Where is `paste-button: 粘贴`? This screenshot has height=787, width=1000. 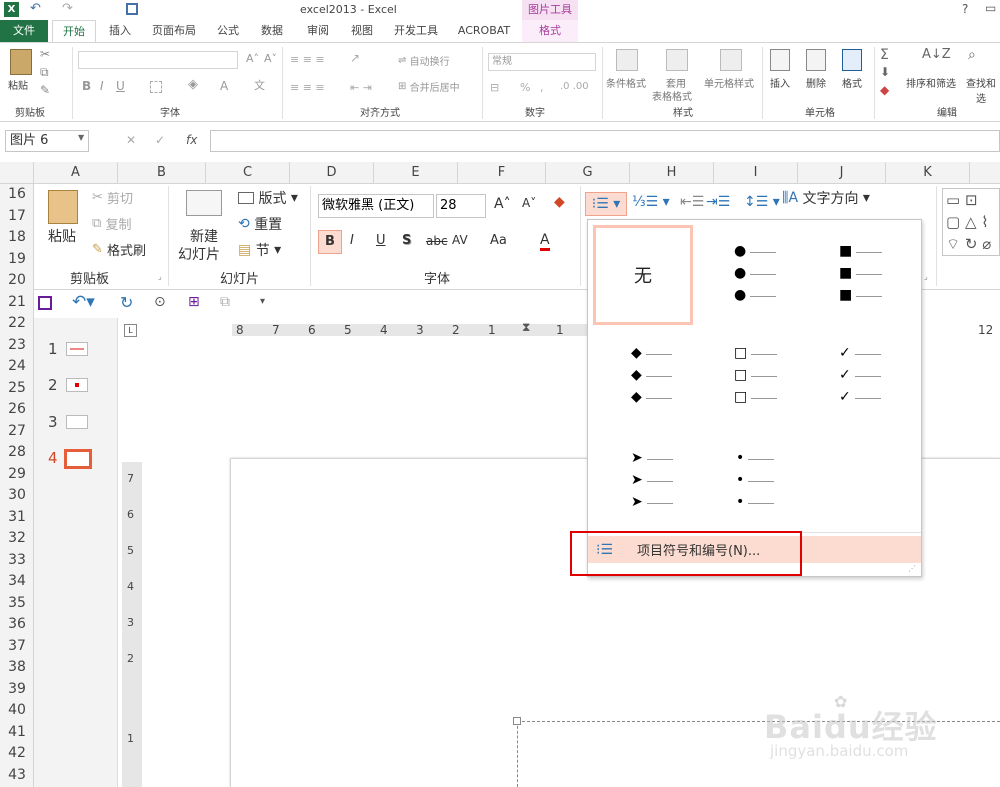 paste-button: 粘贴 is located at coordinates (18, 84).